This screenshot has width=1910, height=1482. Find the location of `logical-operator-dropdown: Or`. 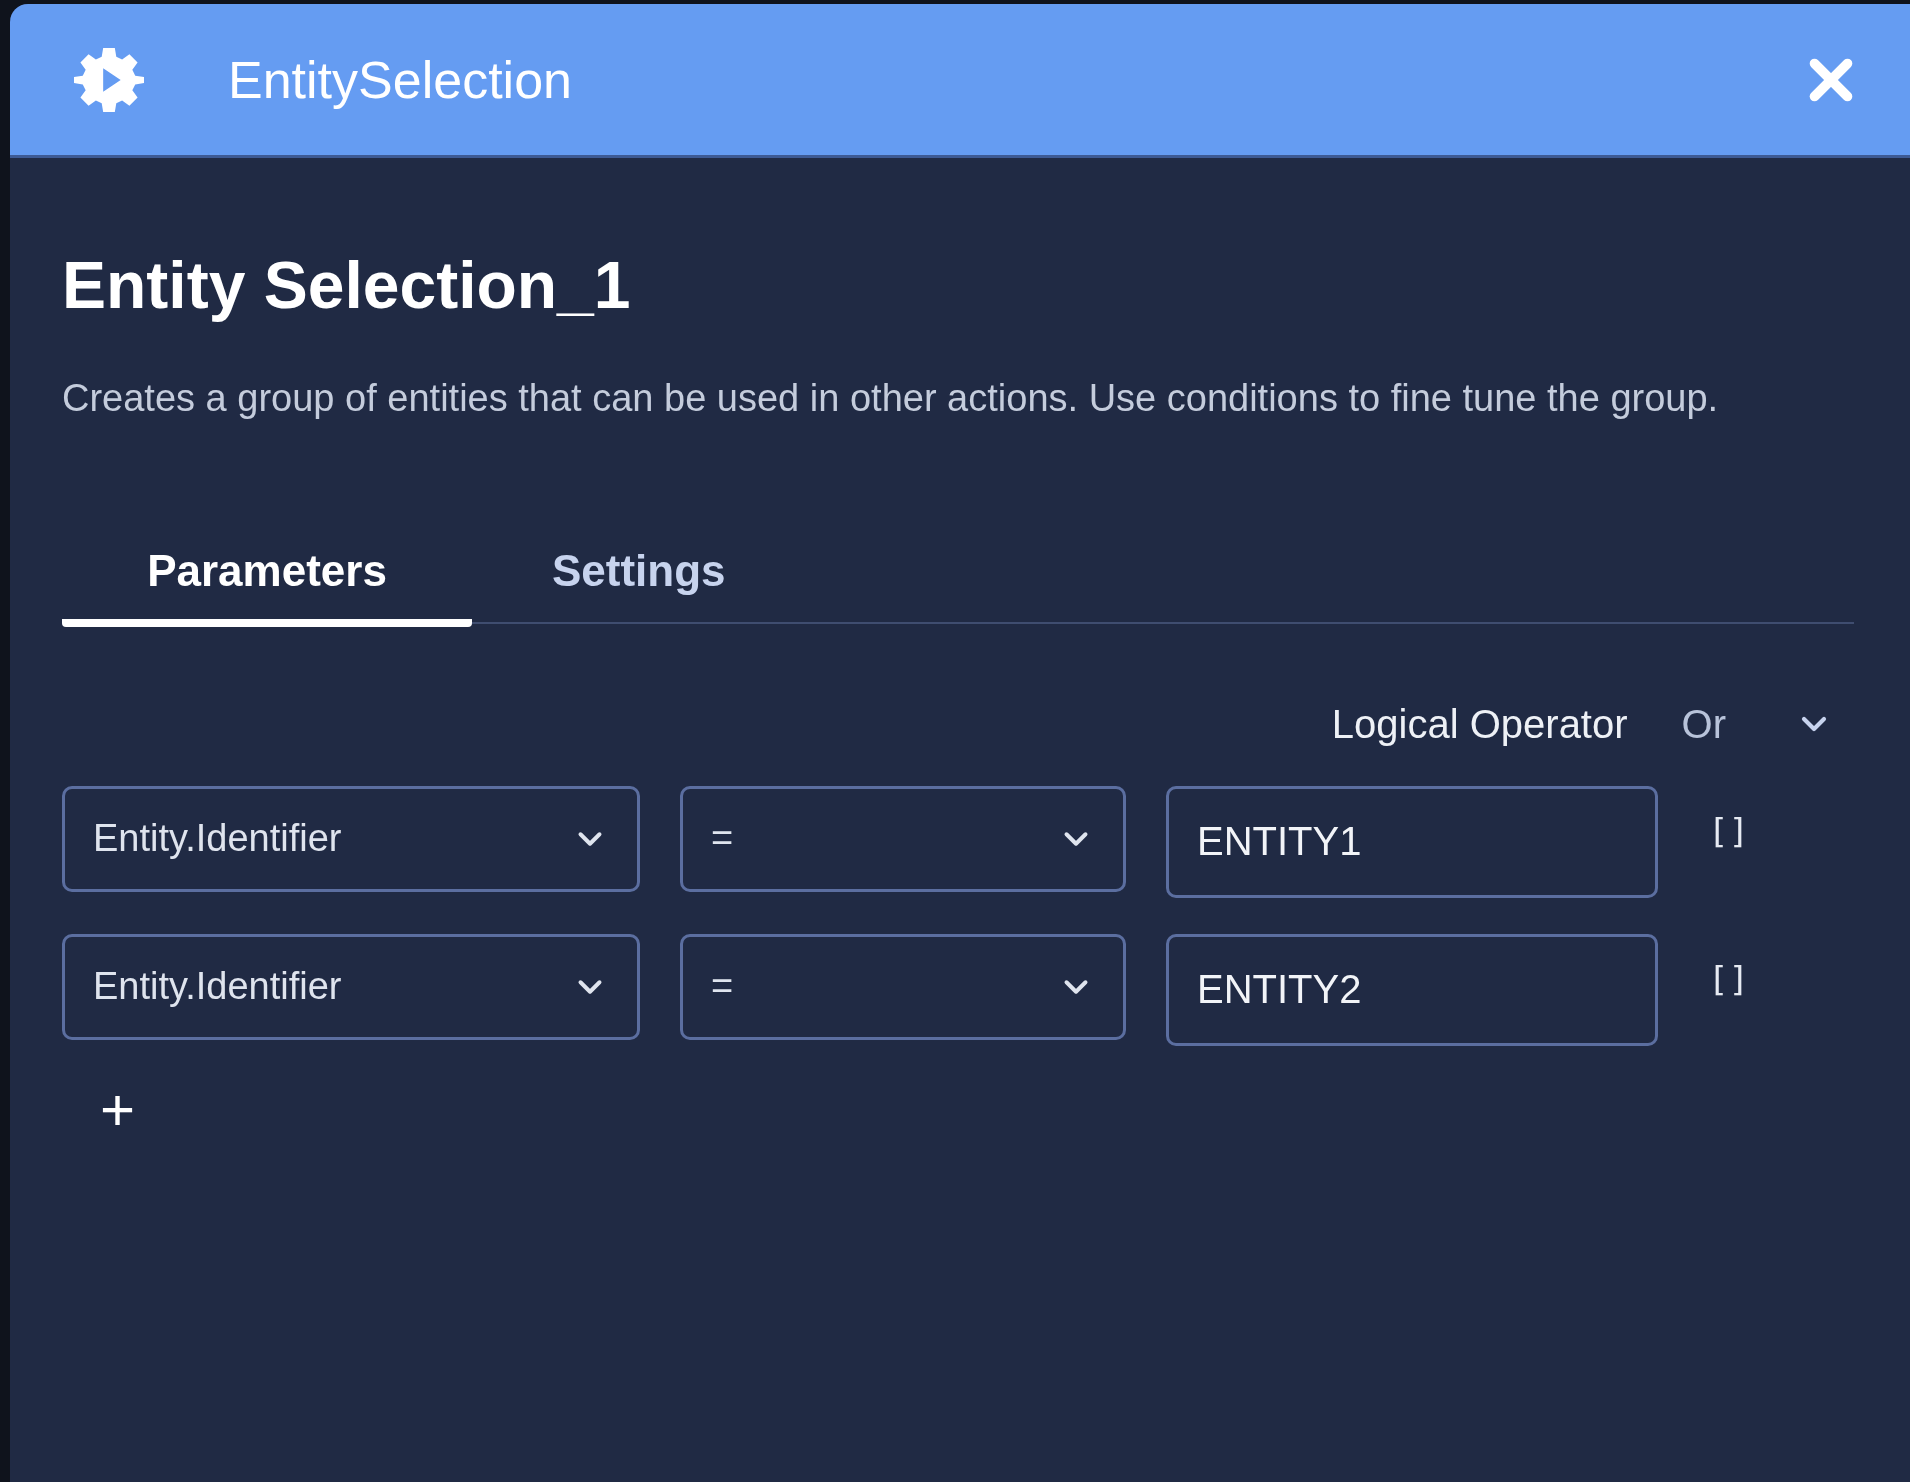

logical-operator-dropdown: Or is located at coordinates (1757, 723).